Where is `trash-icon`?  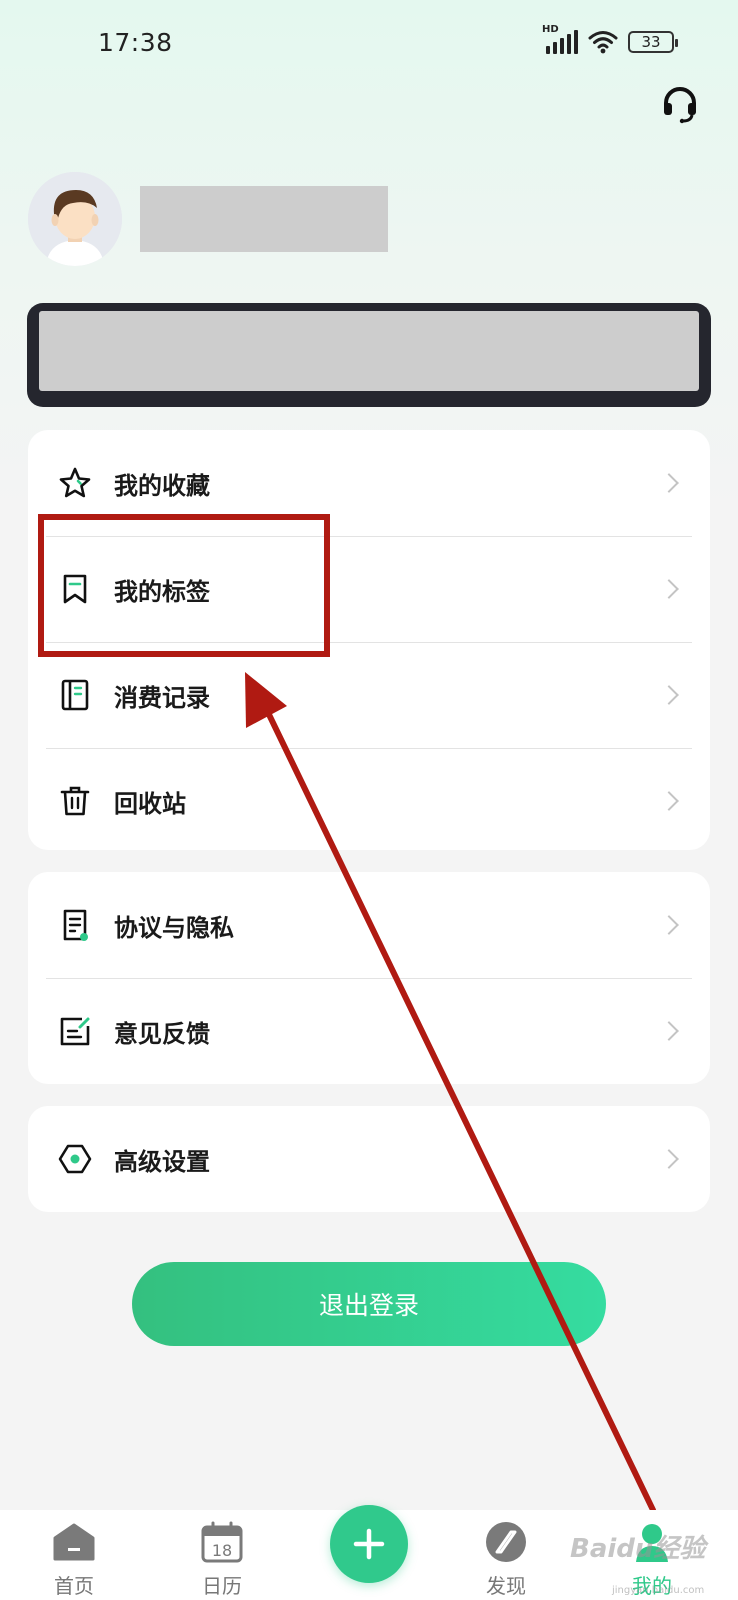
trash-icon is located at coordinates (75, 801).